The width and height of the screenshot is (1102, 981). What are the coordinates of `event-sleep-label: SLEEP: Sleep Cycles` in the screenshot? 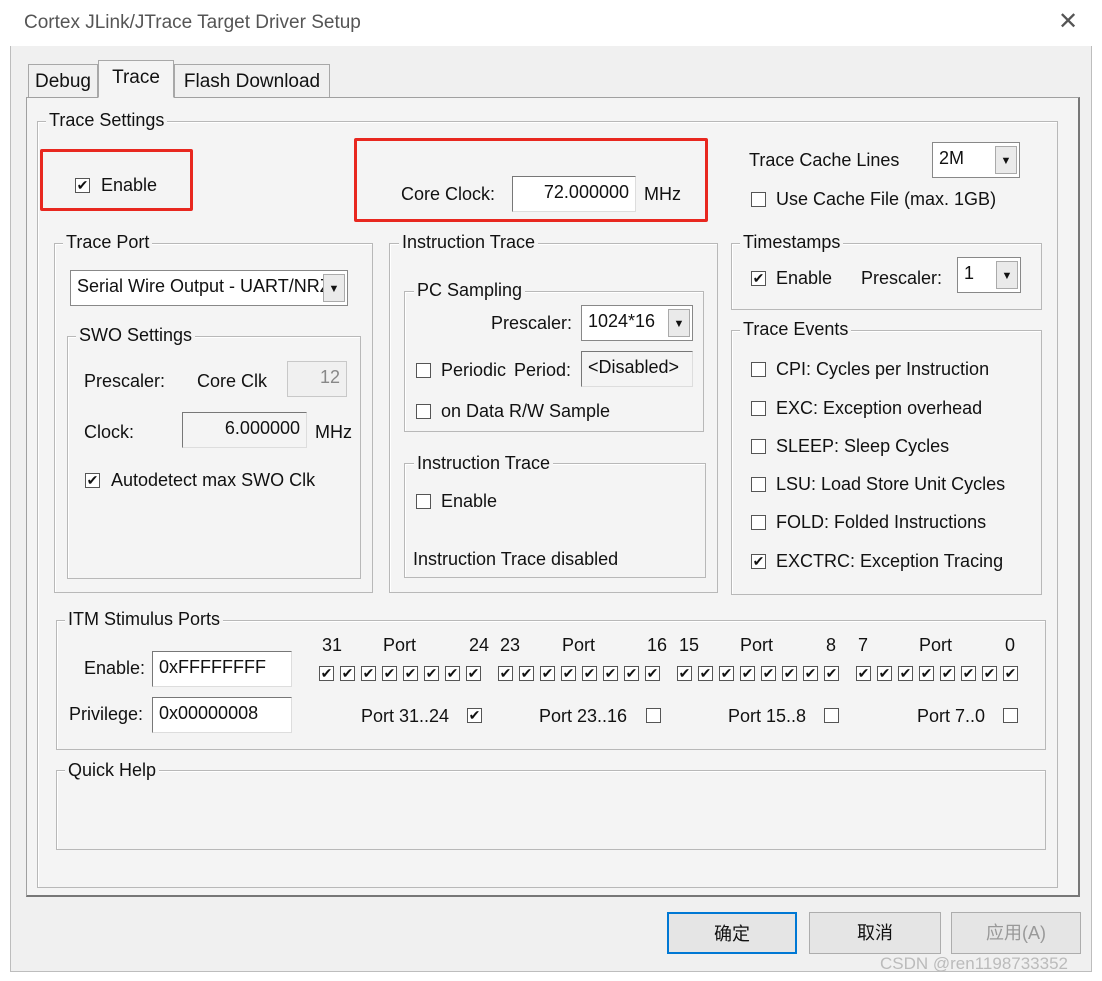 It's located at (863, 446).